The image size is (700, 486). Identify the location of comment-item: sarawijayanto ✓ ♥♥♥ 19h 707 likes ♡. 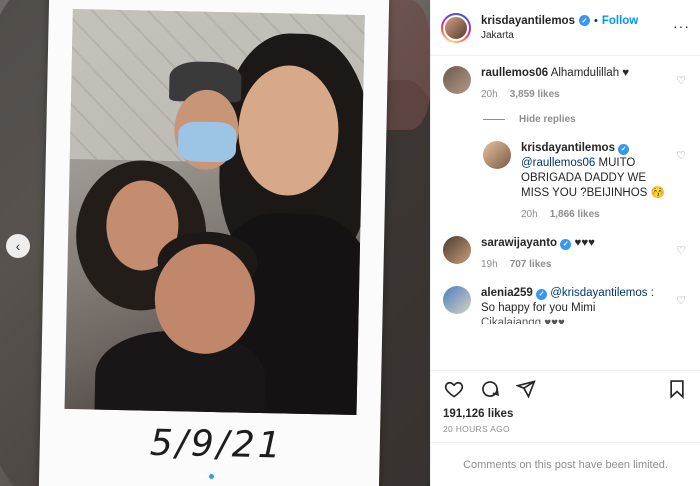
(565, 254).